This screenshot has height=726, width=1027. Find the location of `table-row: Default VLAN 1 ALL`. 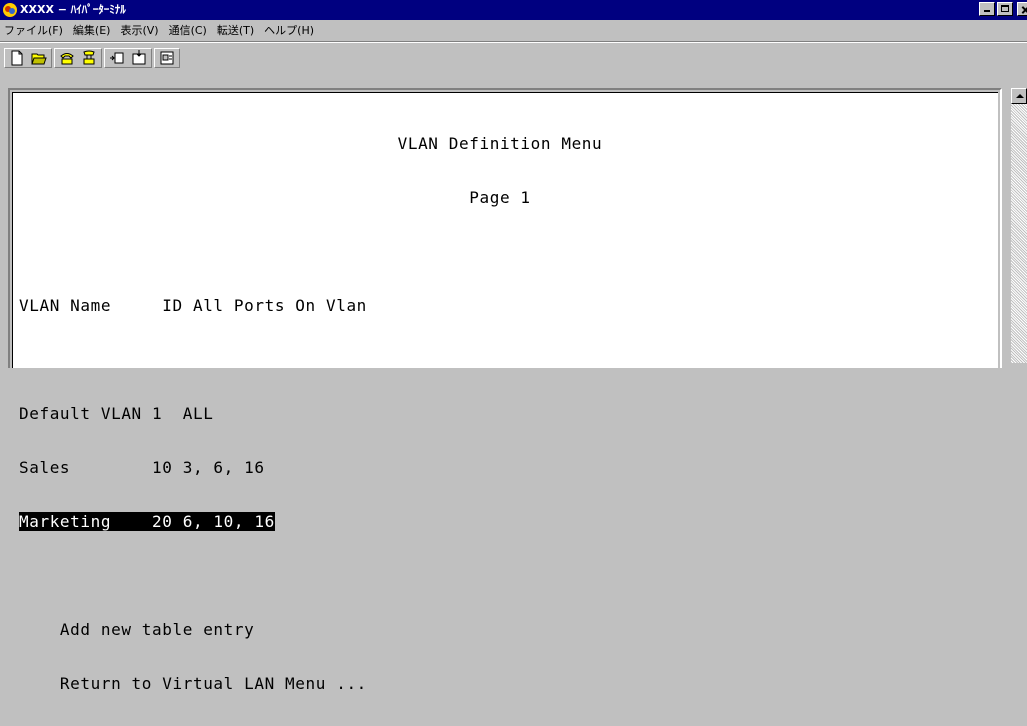

table-row: Default VLAN 1 ALL is located at coordinates (310, 414).